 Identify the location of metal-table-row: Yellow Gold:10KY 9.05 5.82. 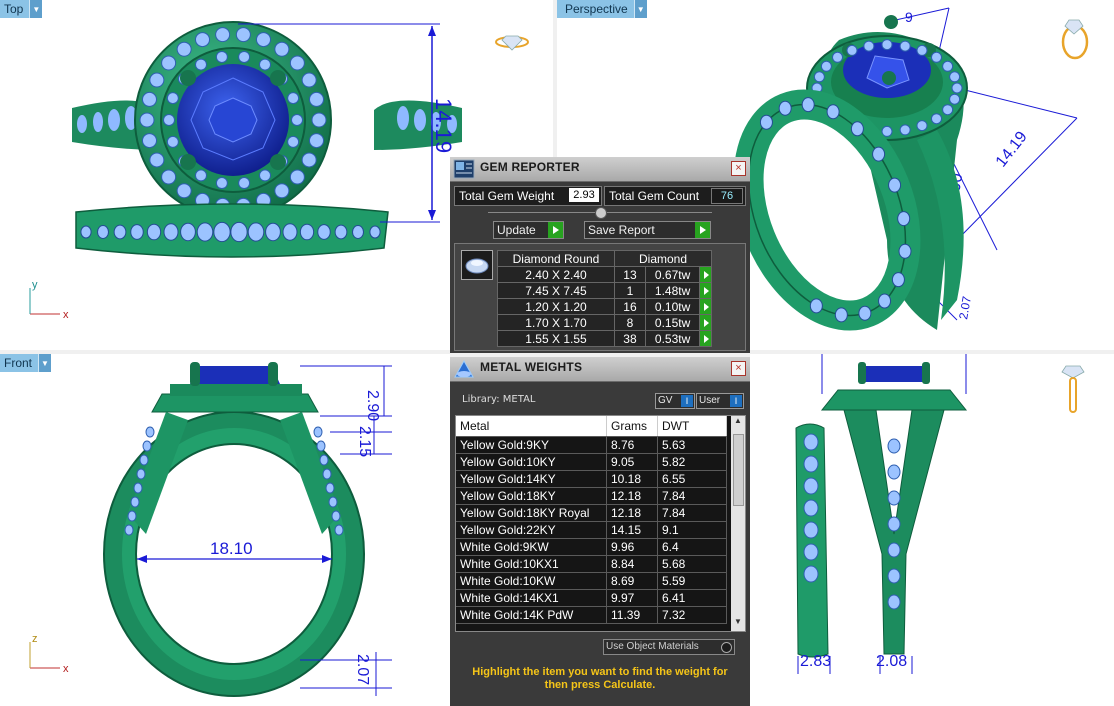
(591, 462).